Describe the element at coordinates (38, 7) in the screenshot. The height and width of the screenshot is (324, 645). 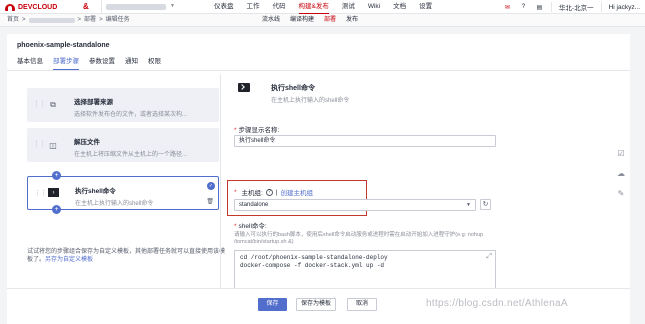
I see `brand-name: DEVCLOUD` at that location.